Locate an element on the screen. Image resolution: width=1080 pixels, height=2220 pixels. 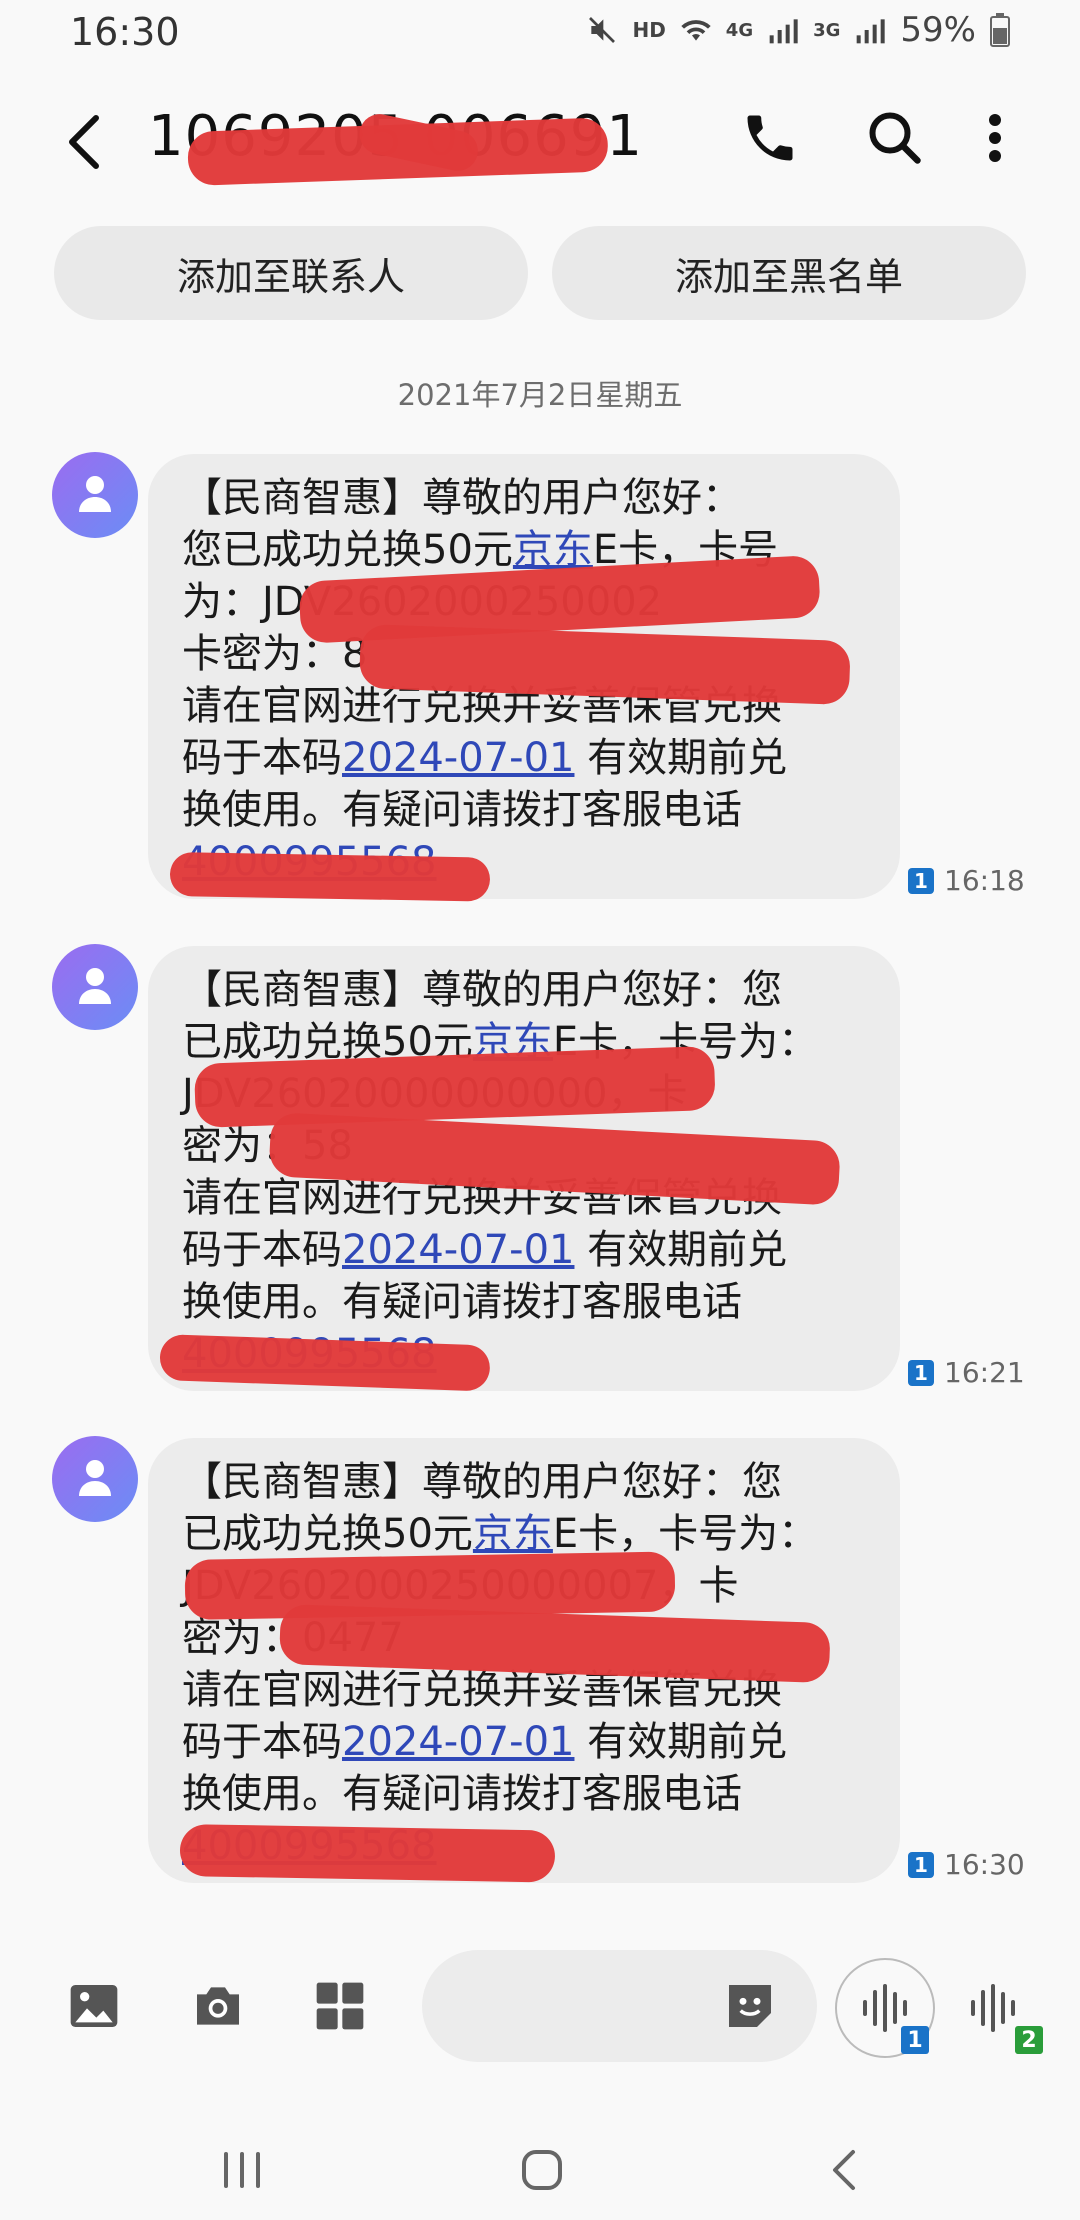
message-meta: 1 16:21 is located at coordinates (966, 1372).